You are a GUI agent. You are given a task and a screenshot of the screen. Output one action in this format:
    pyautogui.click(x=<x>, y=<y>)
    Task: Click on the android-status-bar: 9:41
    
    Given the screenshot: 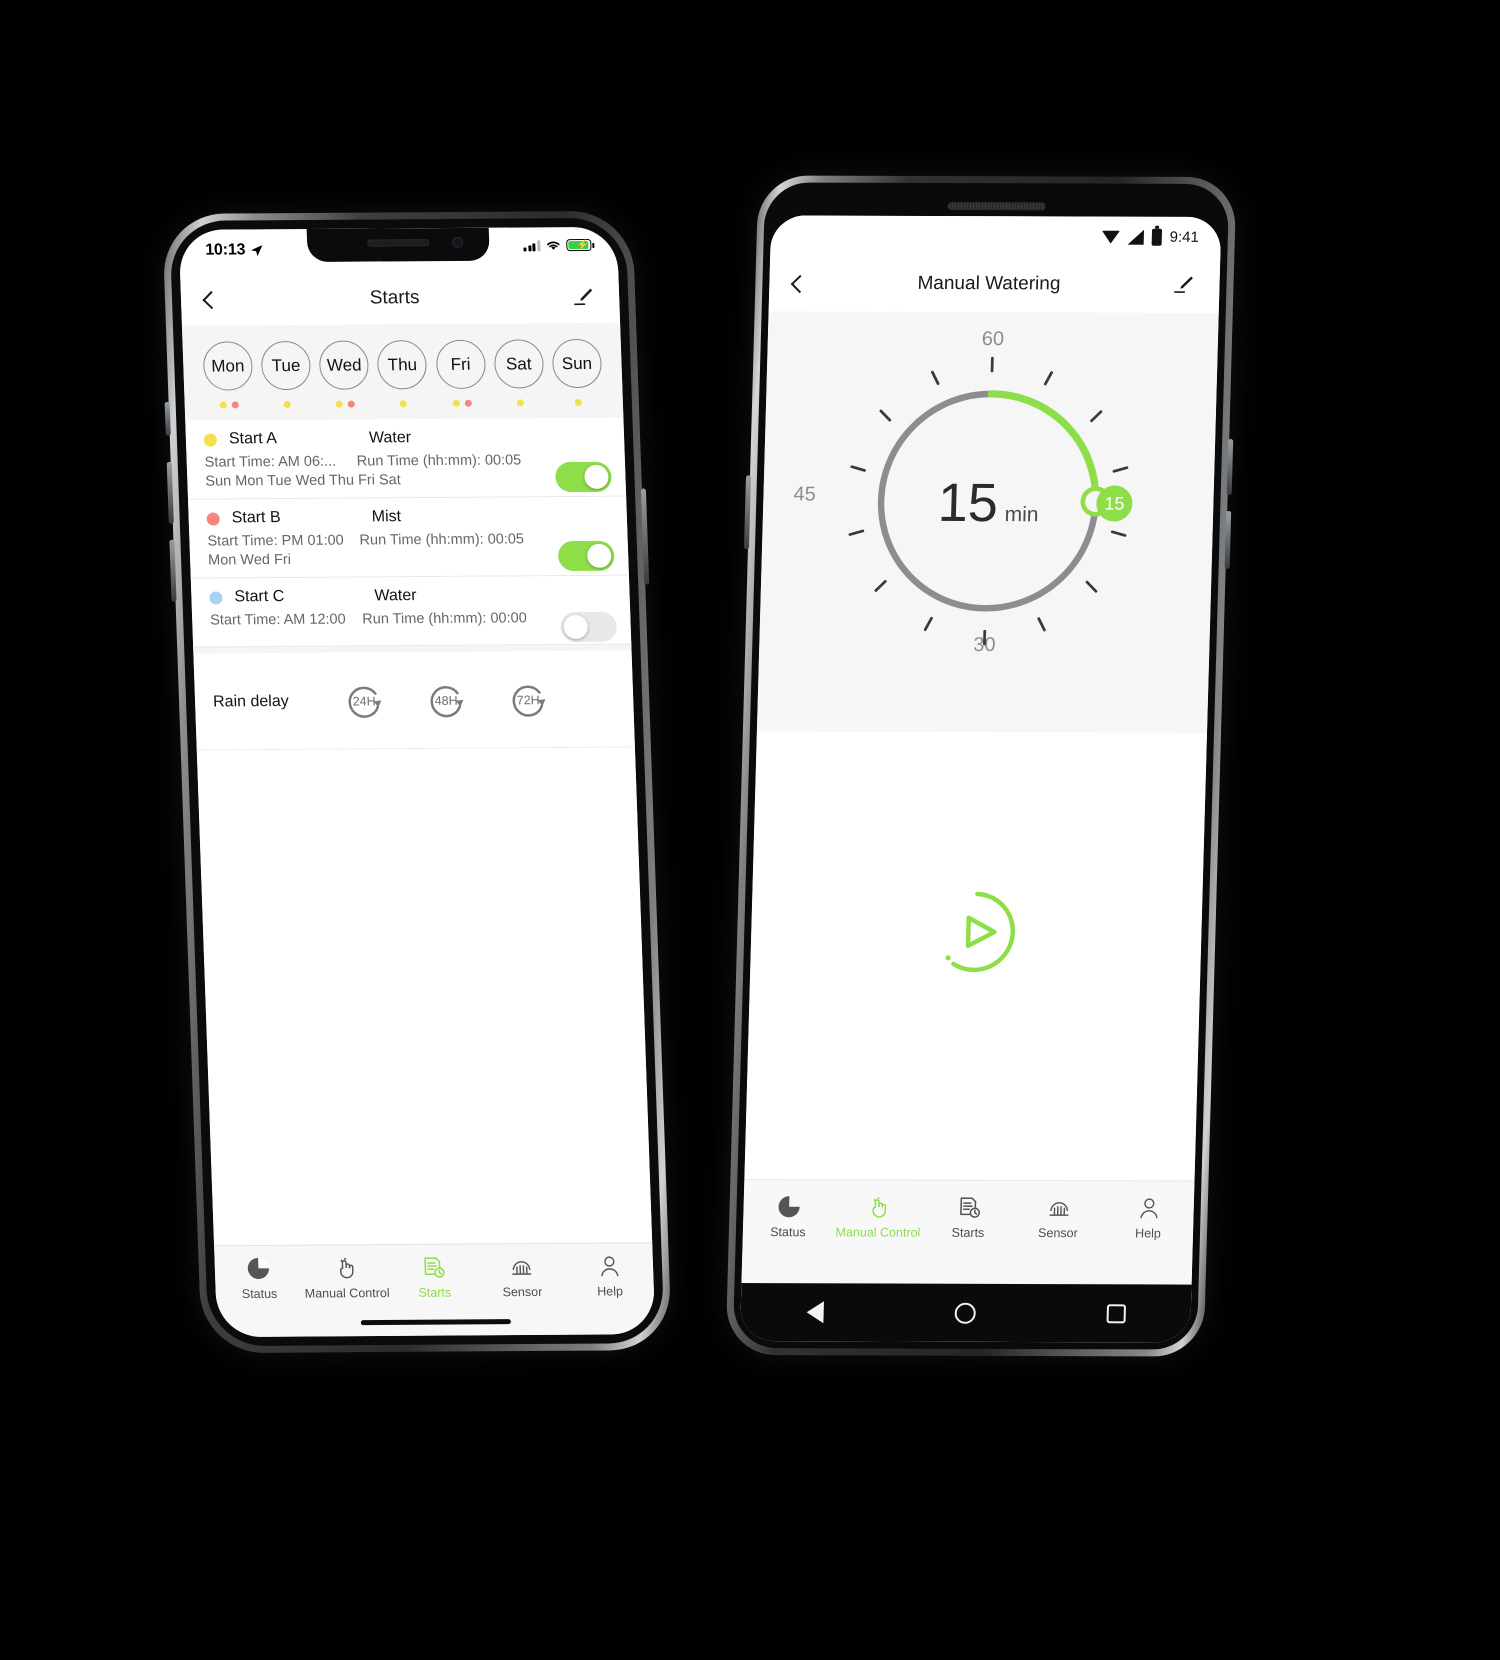 What is the action you would take?
    pyautogui.click(x=996, y=236)
    